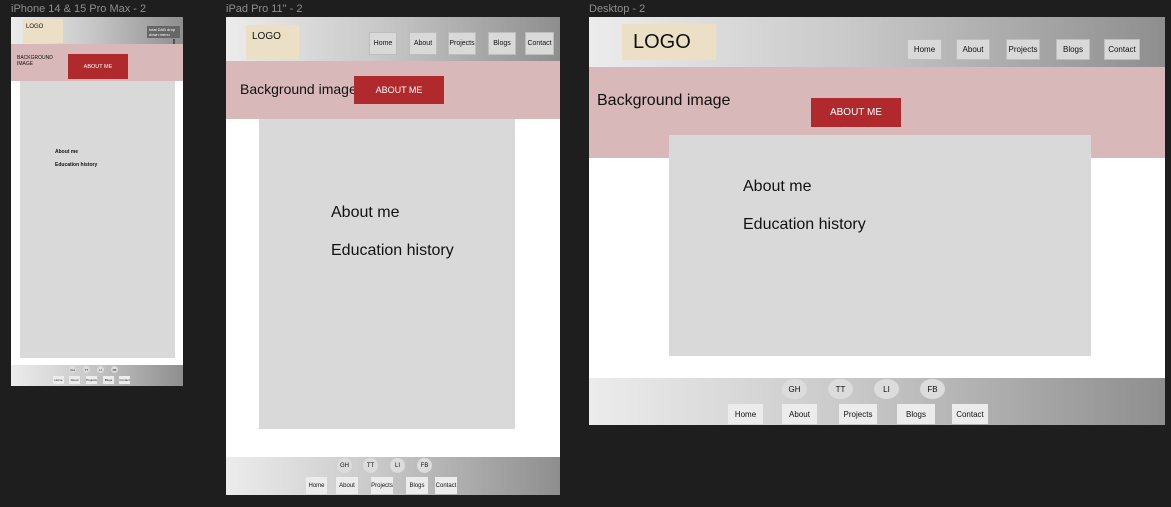 The width and height of the screenshot is (1171, 507). What do you see at coordinates (344, 465) in the screenshot?
I see `tablet-github-link: GH` at bounding box center [344, 465].